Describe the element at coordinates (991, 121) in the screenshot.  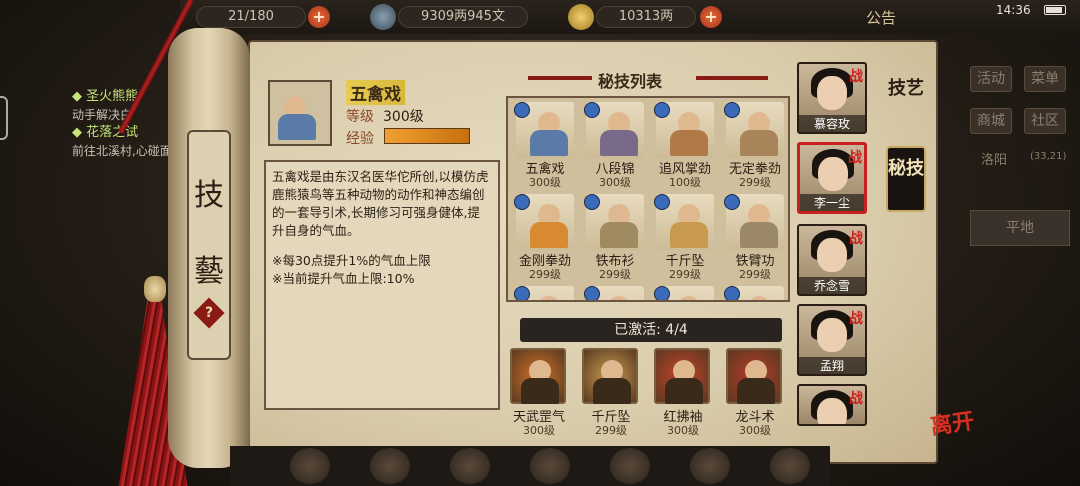
I see `shop-button: 商城` at that location.